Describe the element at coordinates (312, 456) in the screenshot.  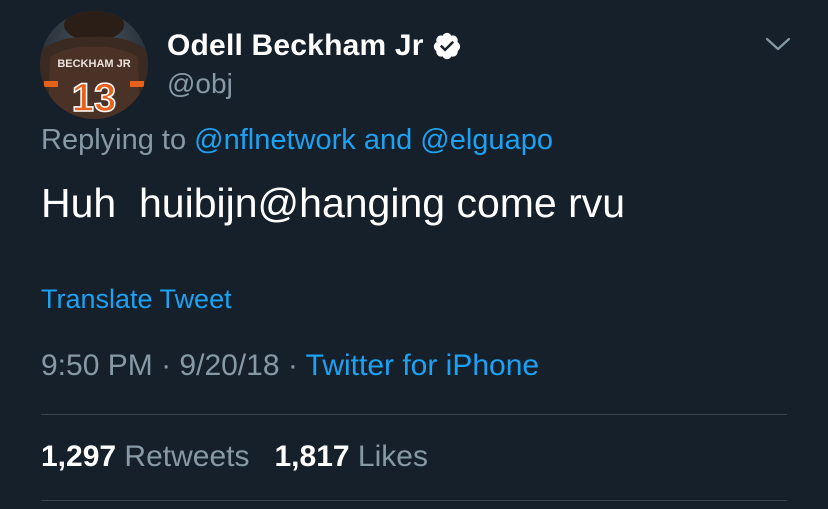
I see `likes-count: 1,817` at that location.